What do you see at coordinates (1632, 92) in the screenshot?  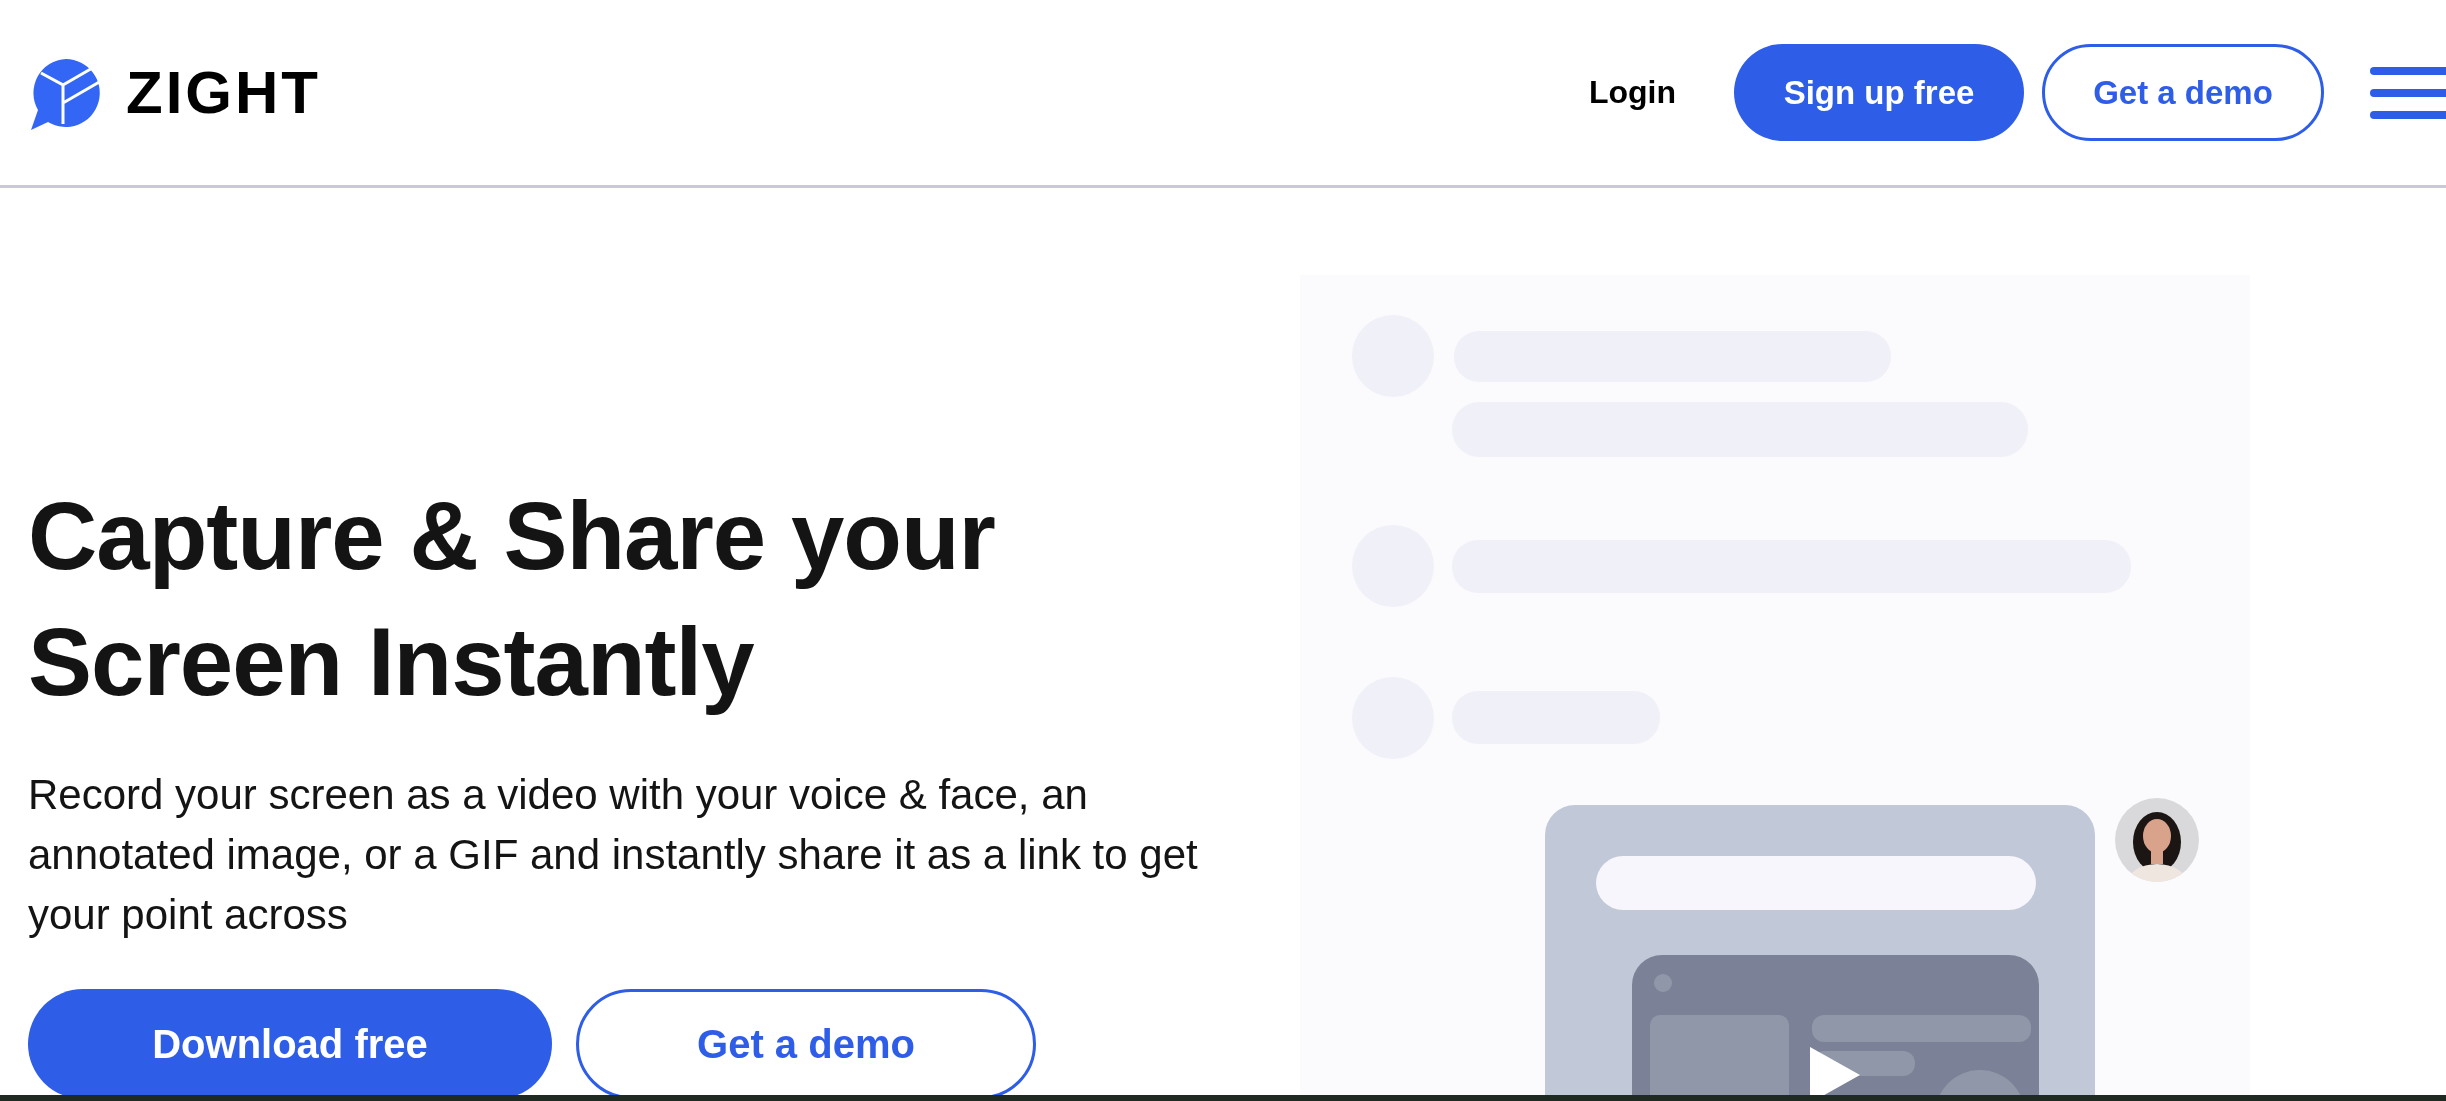 I see `login-link: Login` at bounding box center [1632, 92].